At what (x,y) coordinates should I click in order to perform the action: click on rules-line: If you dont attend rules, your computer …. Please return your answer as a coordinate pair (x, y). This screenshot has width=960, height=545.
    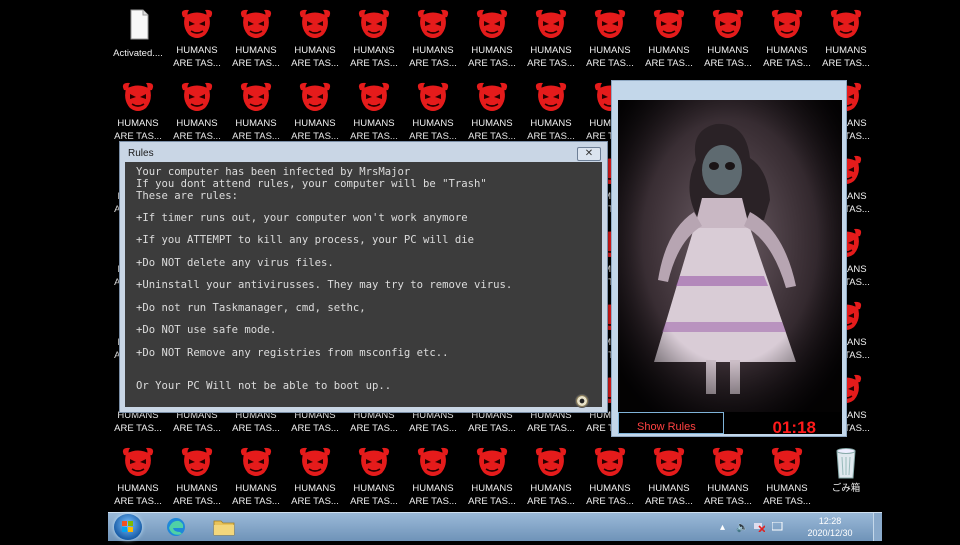
    Looking at the image, I should click on (311, 184).